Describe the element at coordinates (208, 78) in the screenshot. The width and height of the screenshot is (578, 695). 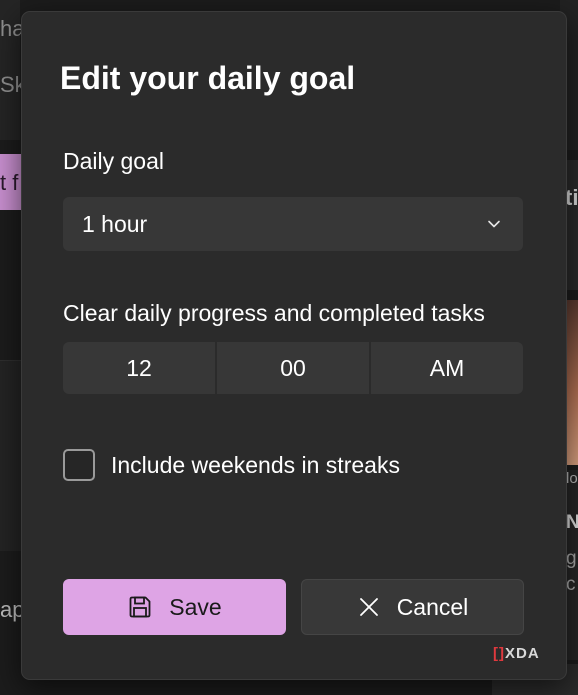
I see `dialog-title: Edit your daily goal` at that location.